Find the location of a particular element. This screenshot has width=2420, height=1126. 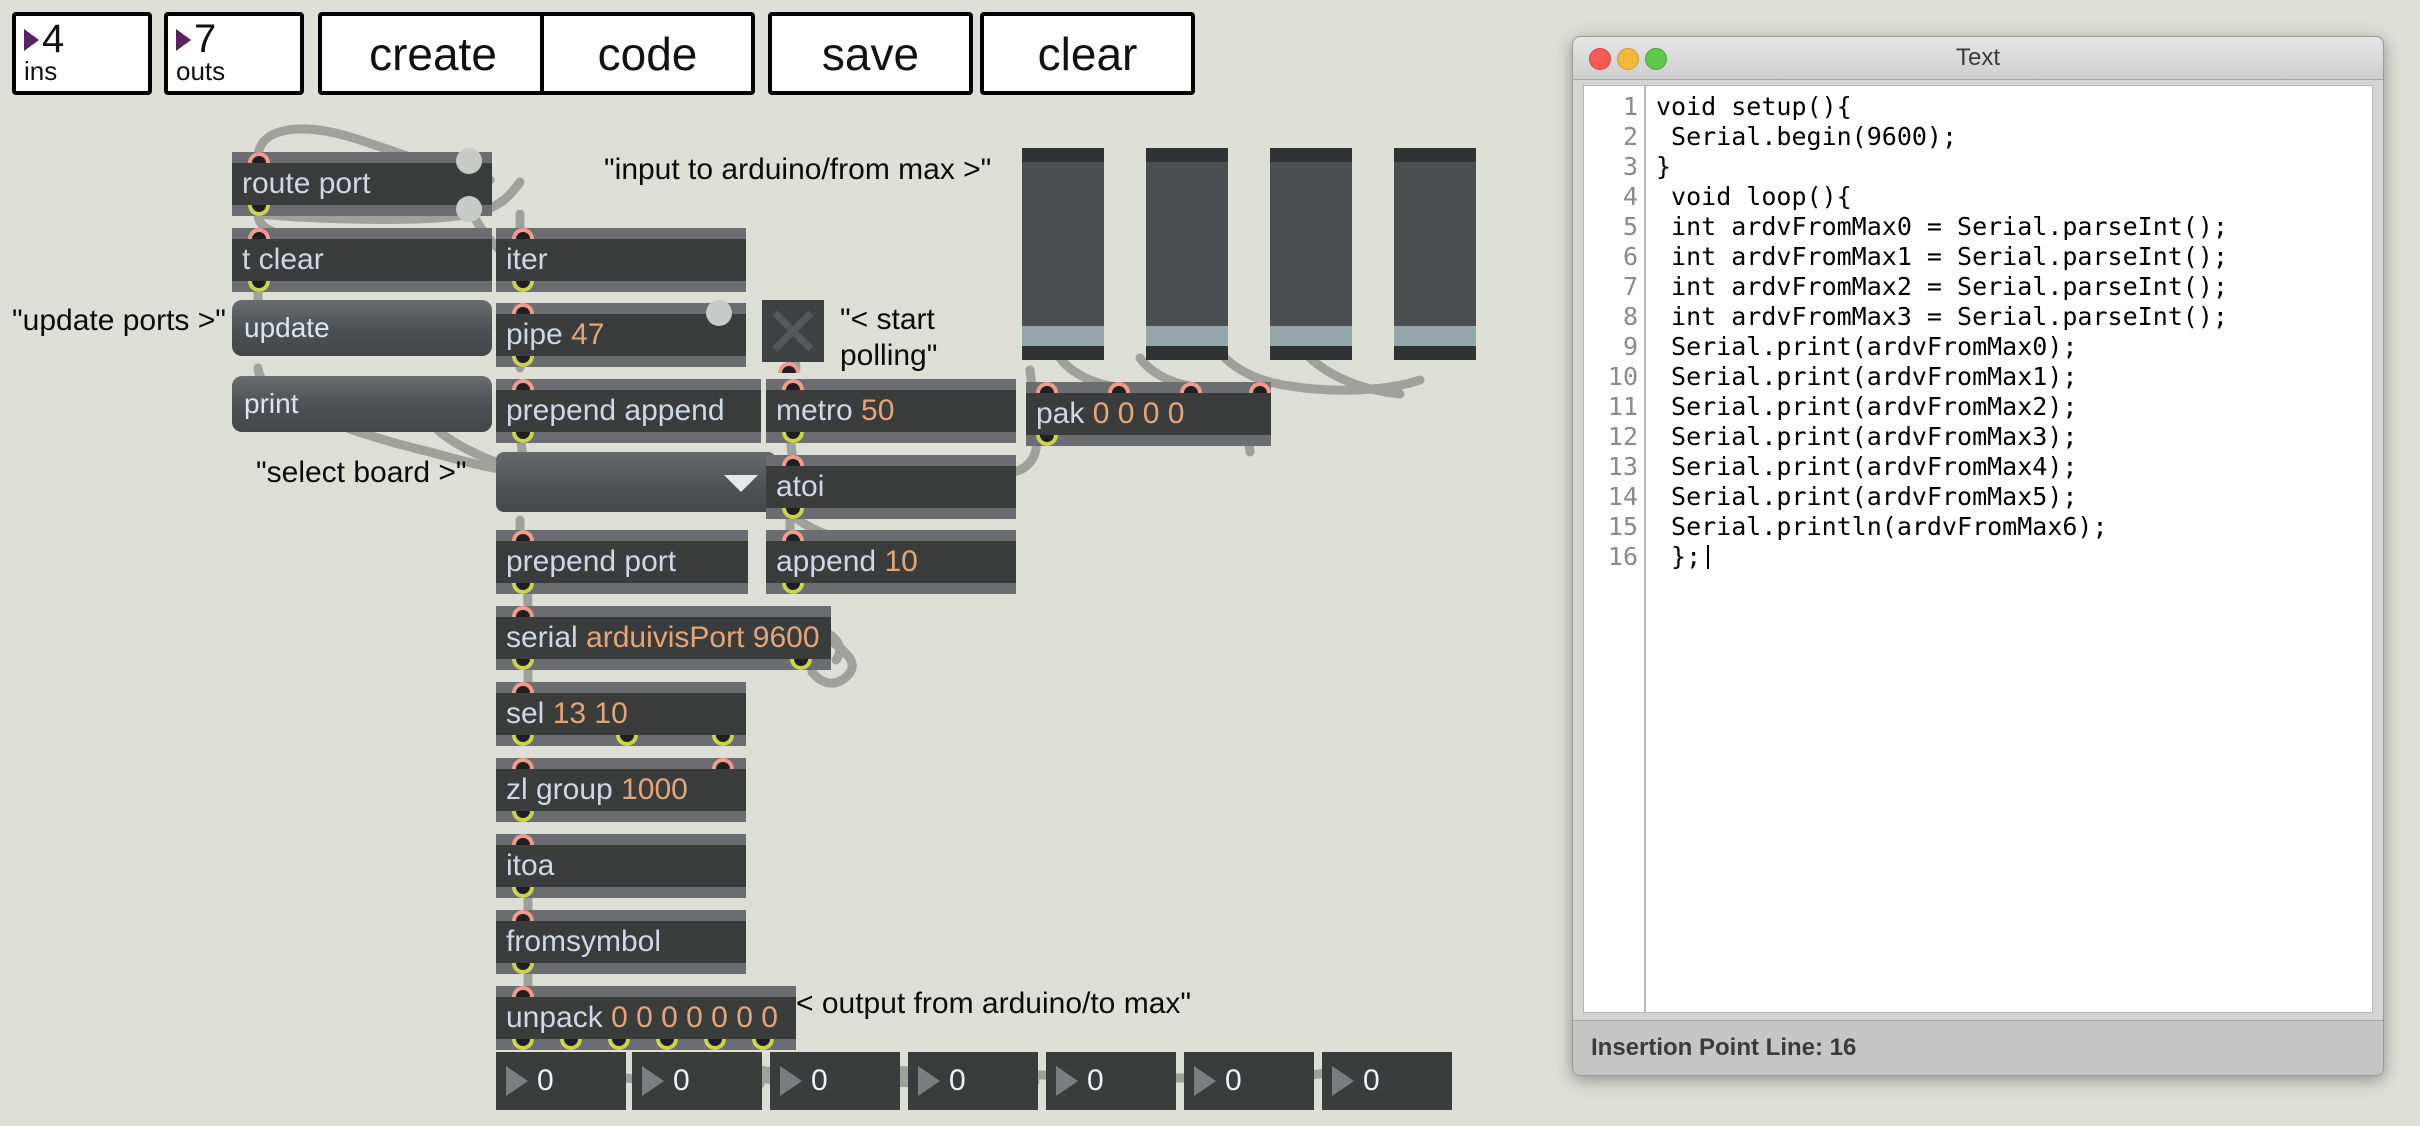

window-title: Text is located at coordinates (1977, 57).